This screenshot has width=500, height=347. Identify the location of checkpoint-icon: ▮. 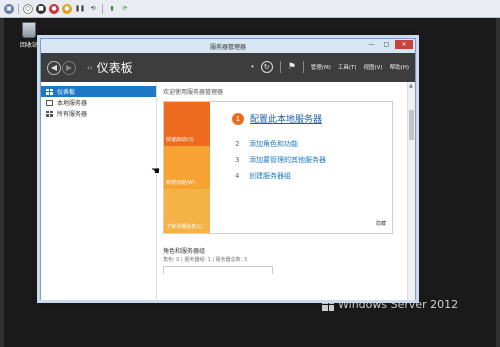
(112, 9).